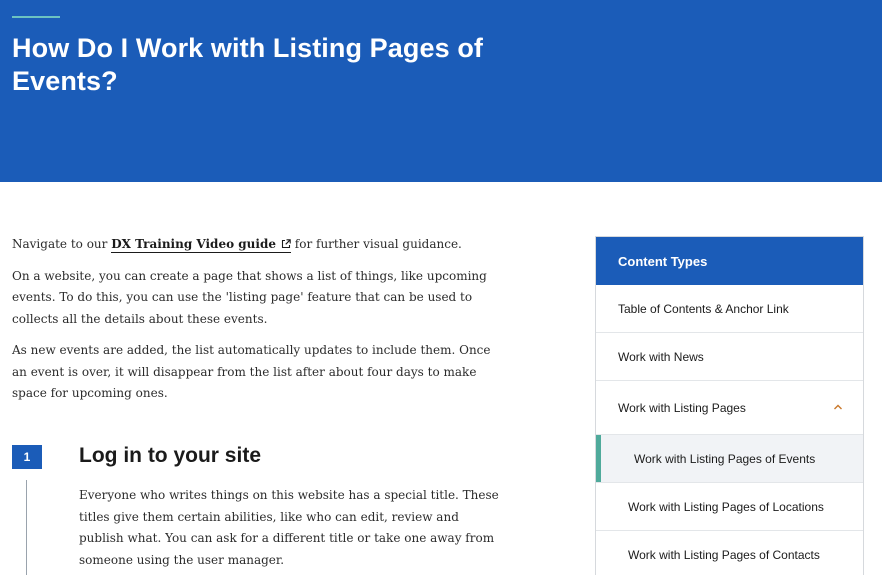 The width and height of the screenshot is (882, 575). I want to click on sidebar-item-label: Work with Listing Pages of Locations, so click(726, 506).